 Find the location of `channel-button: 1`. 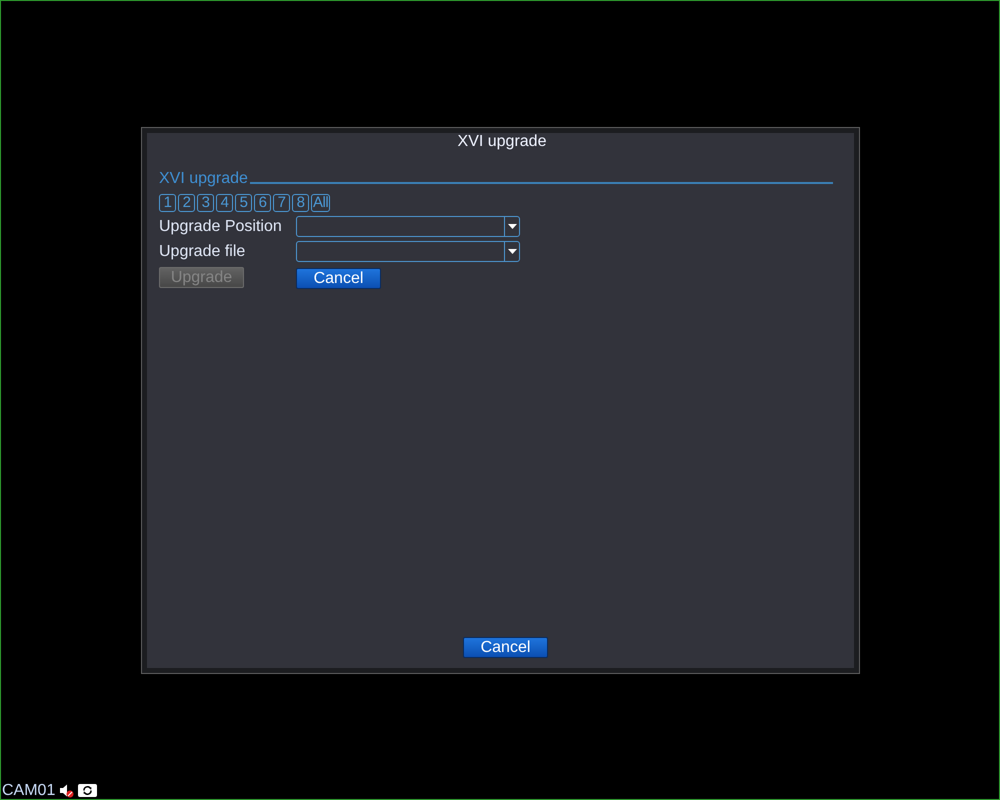

channel-button: 1 is located at coordinates (167, 203).